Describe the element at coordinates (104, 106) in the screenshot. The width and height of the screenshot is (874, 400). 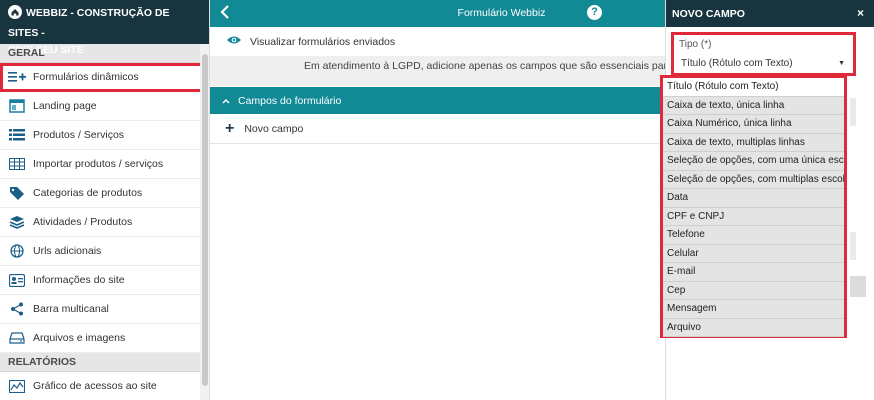
I see `sidebar-item-landing-page: Landing page` at that location.